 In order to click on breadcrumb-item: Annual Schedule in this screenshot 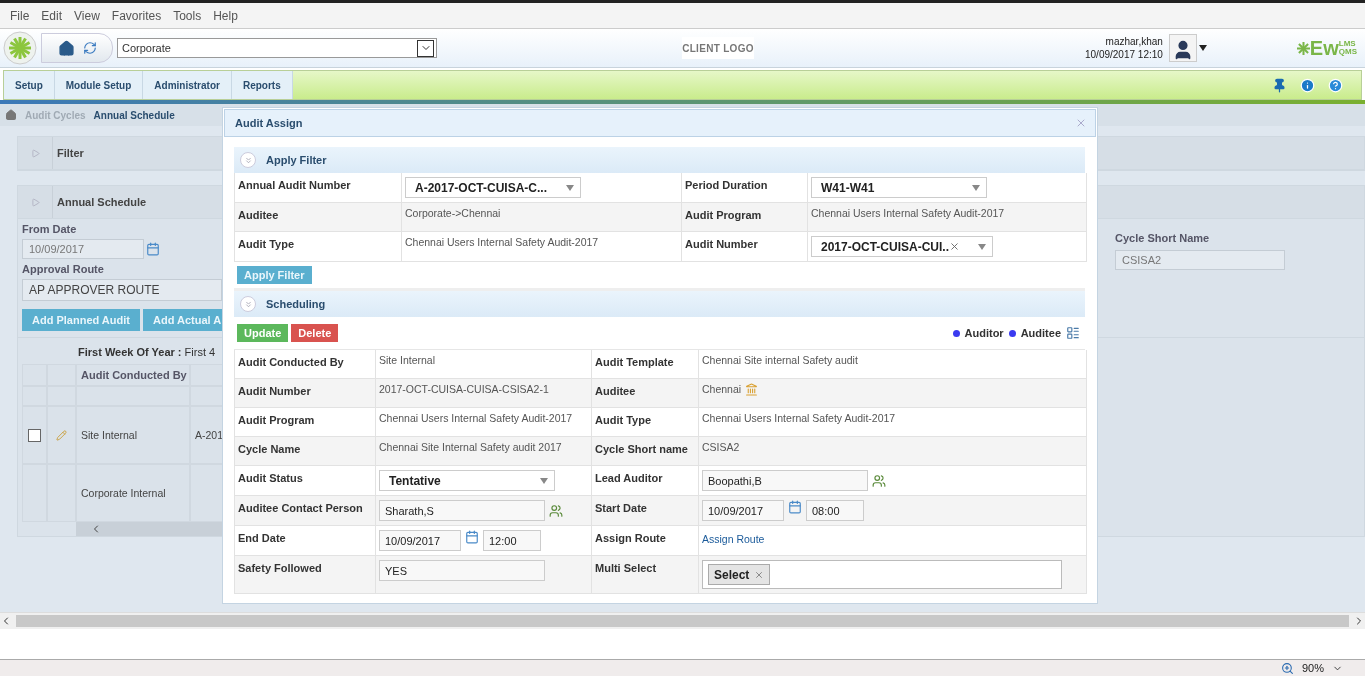, I will do `click(134, 115)`.